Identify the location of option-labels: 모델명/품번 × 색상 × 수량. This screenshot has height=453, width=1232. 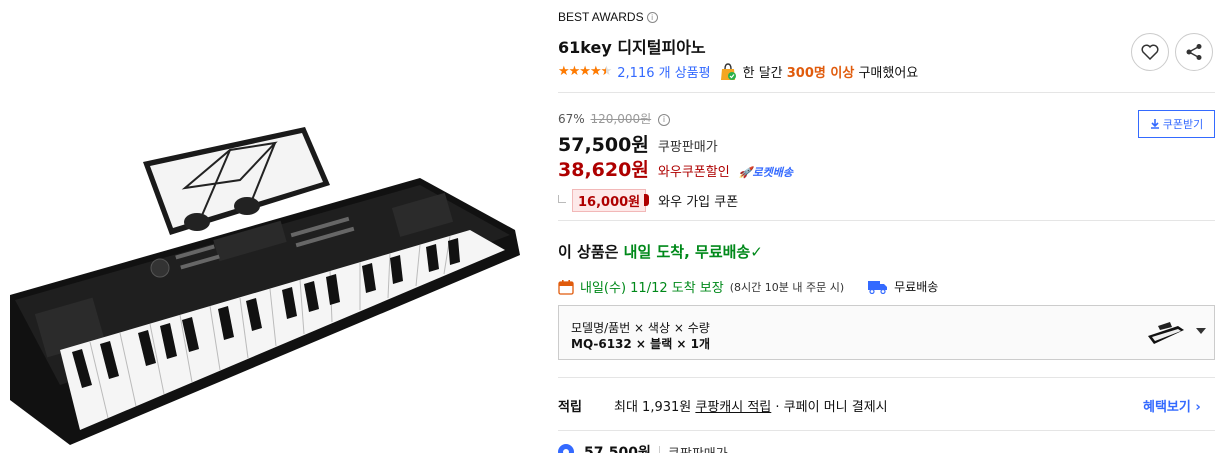
(640, 328).